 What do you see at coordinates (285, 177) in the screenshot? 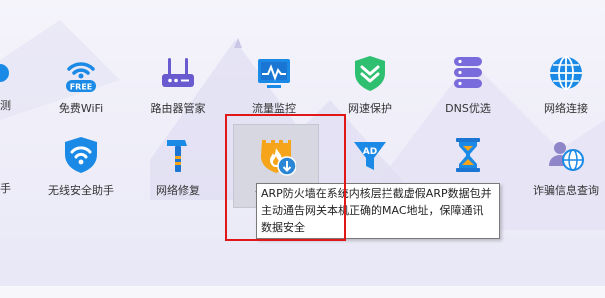
I see `highlight-box` at bounding box center [285, 177].